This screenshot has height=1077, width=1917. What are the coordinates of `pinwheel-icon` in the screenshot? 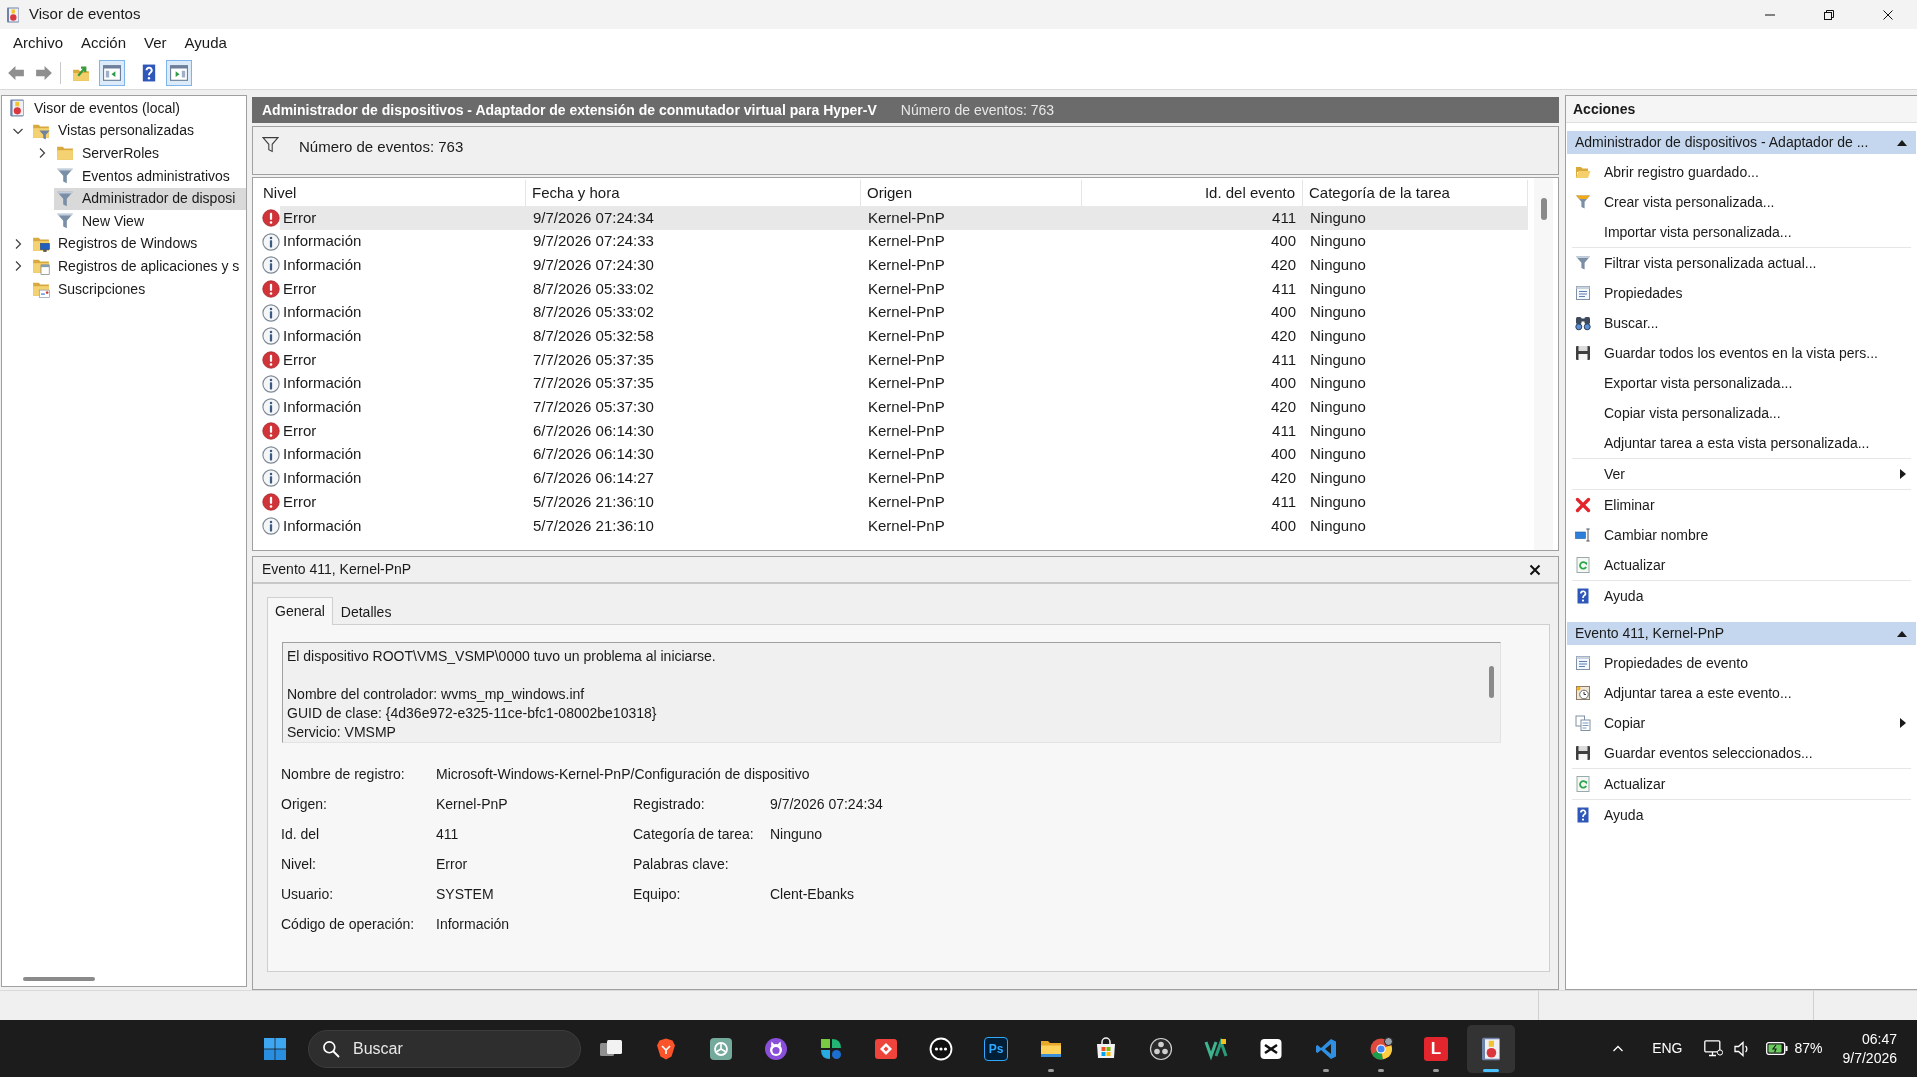 It's located at (1381, 1048).